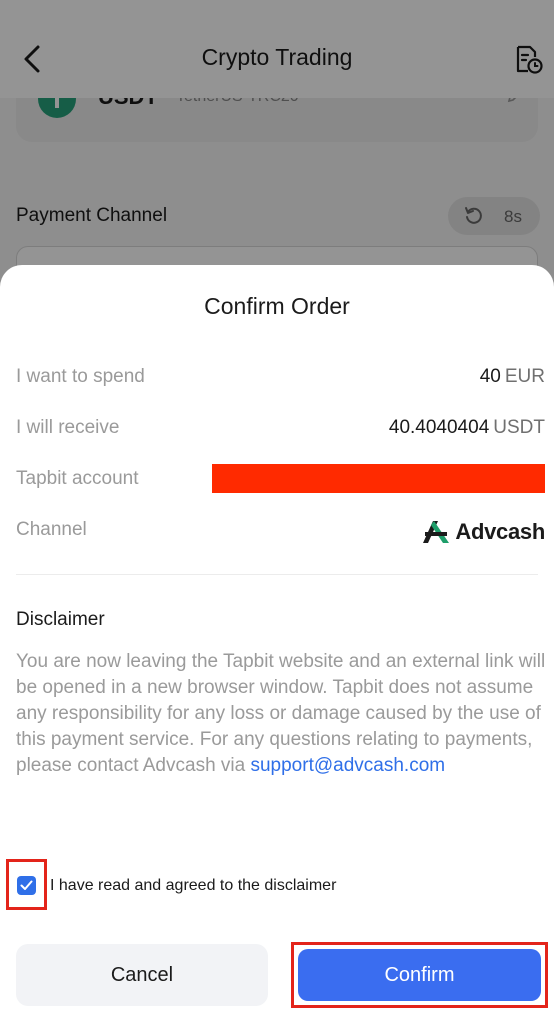 Image resolution: width=554 pixels, height=1020 pixels. I want to click on account-label: Tapbit account, so click(77, 478).